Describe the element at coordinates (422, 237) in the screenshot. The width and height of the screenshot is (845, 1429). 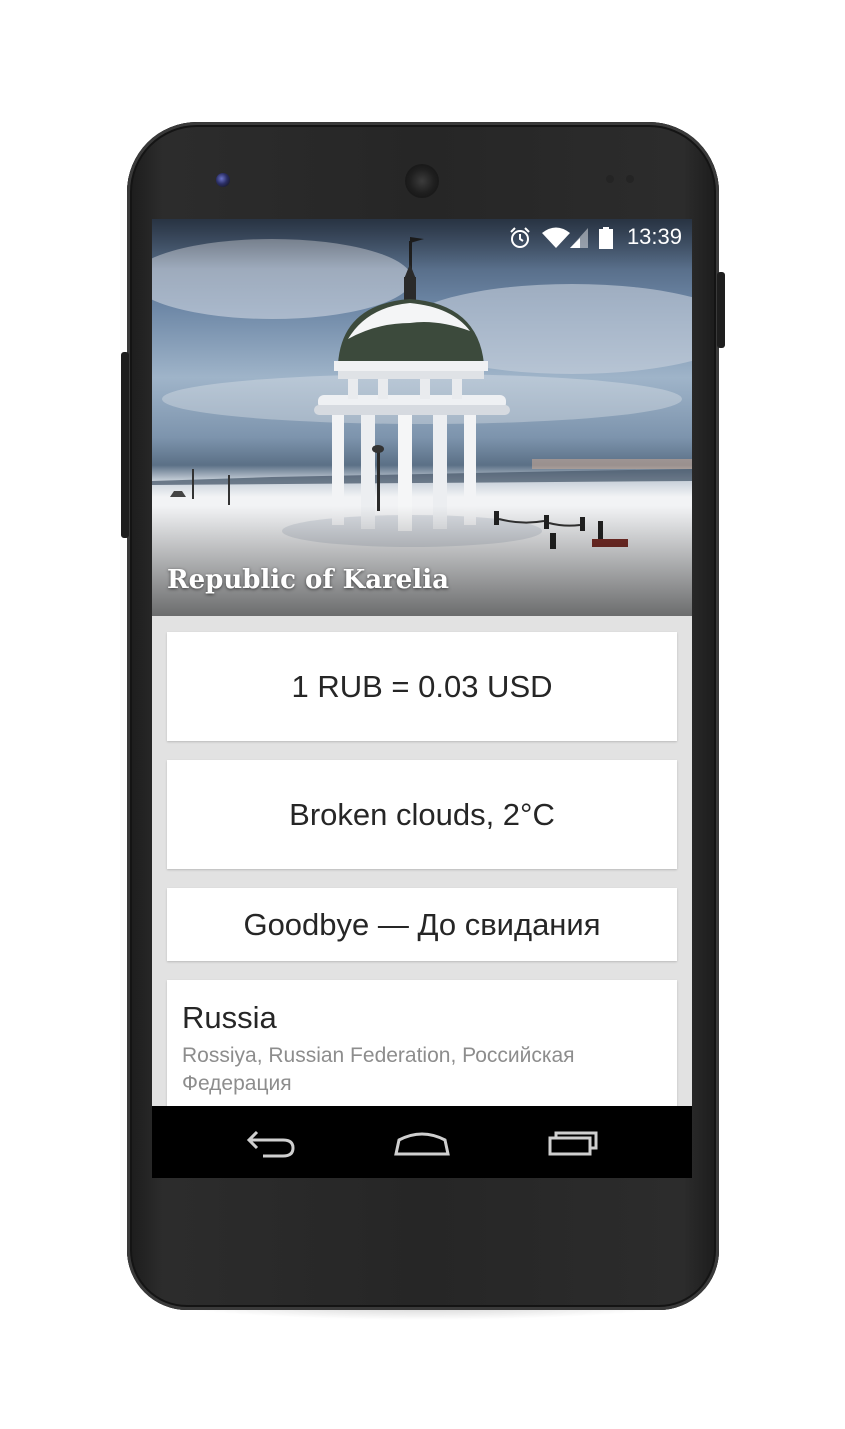
I see `status-bar: 13:39` at that location.